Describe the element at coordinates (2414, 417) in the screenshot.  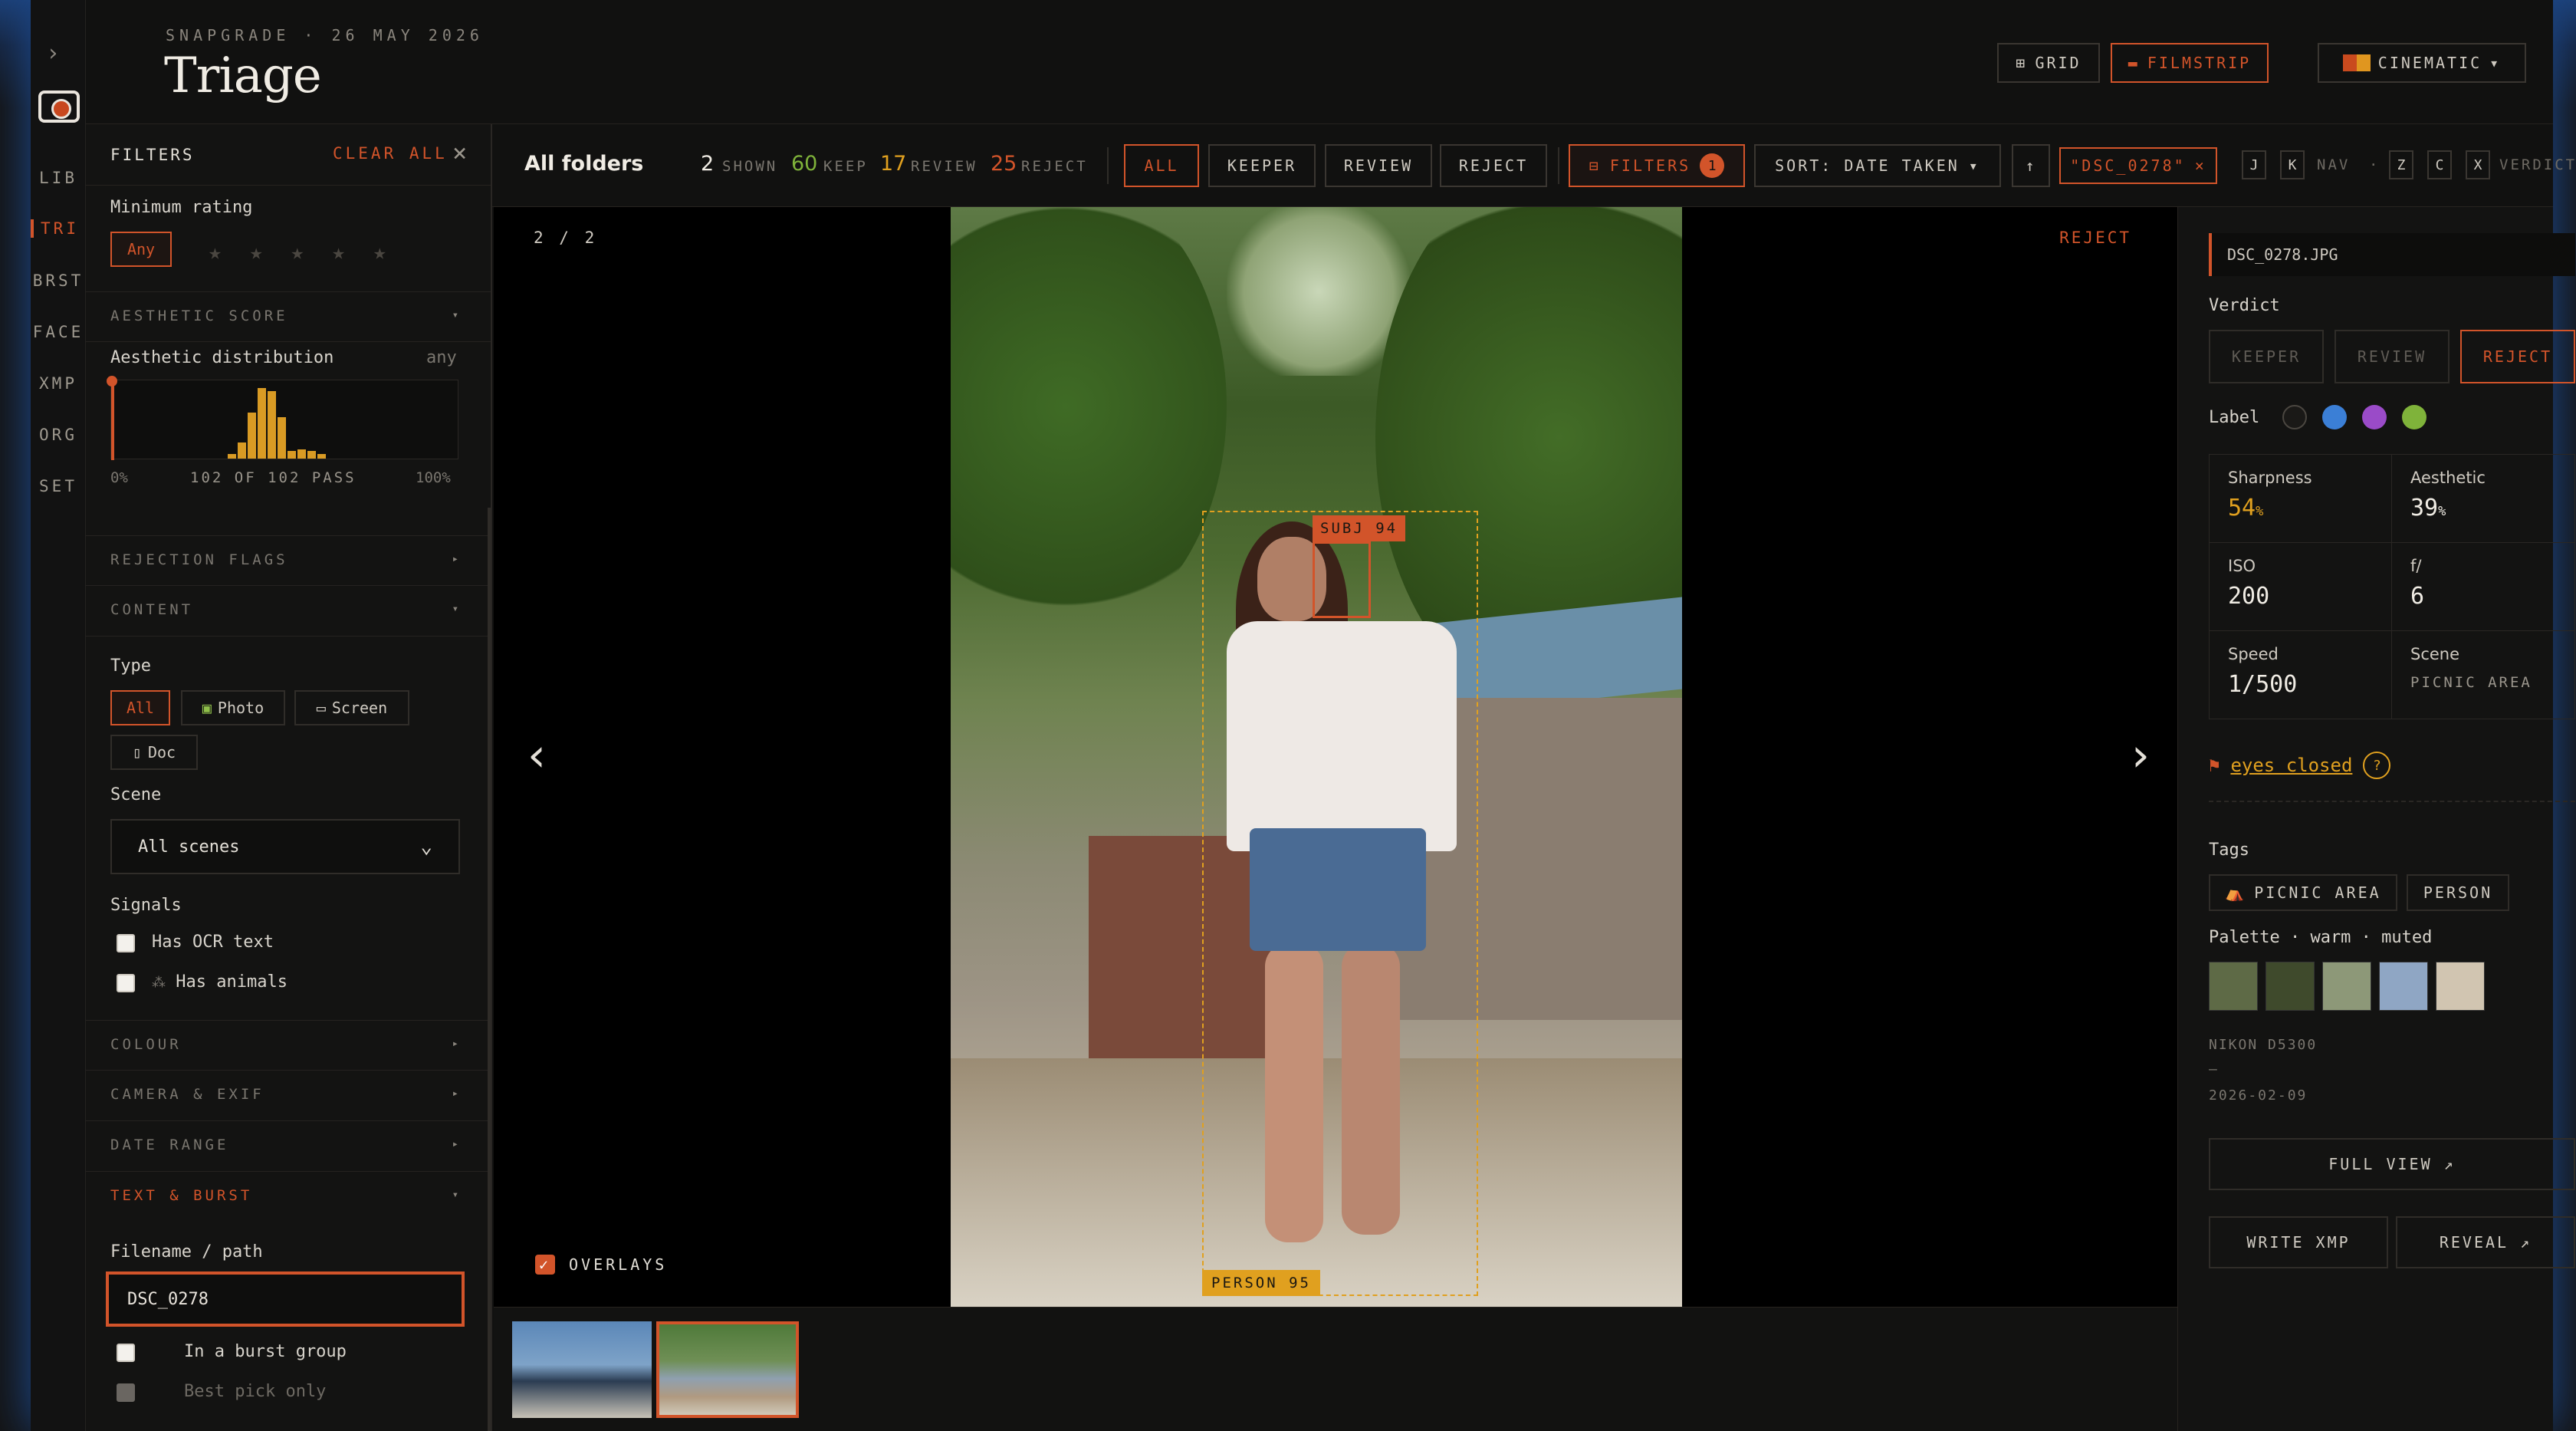
I see `label-green-swatch` at that location.